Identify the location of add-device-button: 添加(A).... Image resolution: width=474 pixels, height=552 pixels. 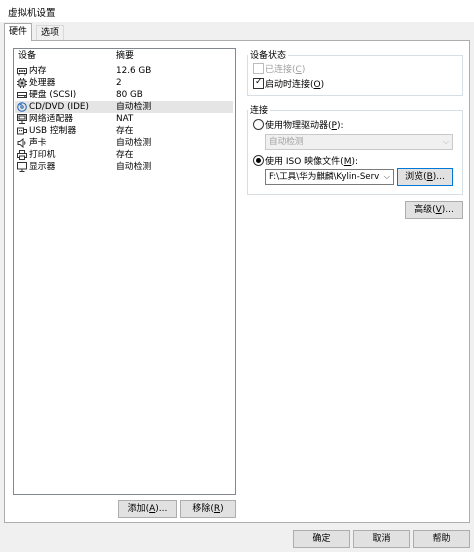
(147, 509).